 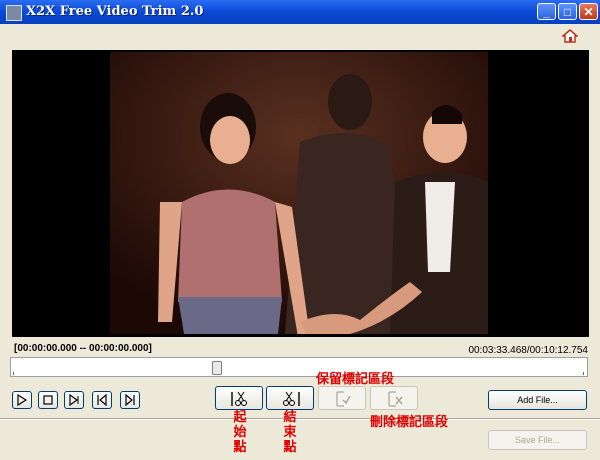 I want to click on window-title: X2X Free Video Trim 2.0, so click(x=115, y=11).